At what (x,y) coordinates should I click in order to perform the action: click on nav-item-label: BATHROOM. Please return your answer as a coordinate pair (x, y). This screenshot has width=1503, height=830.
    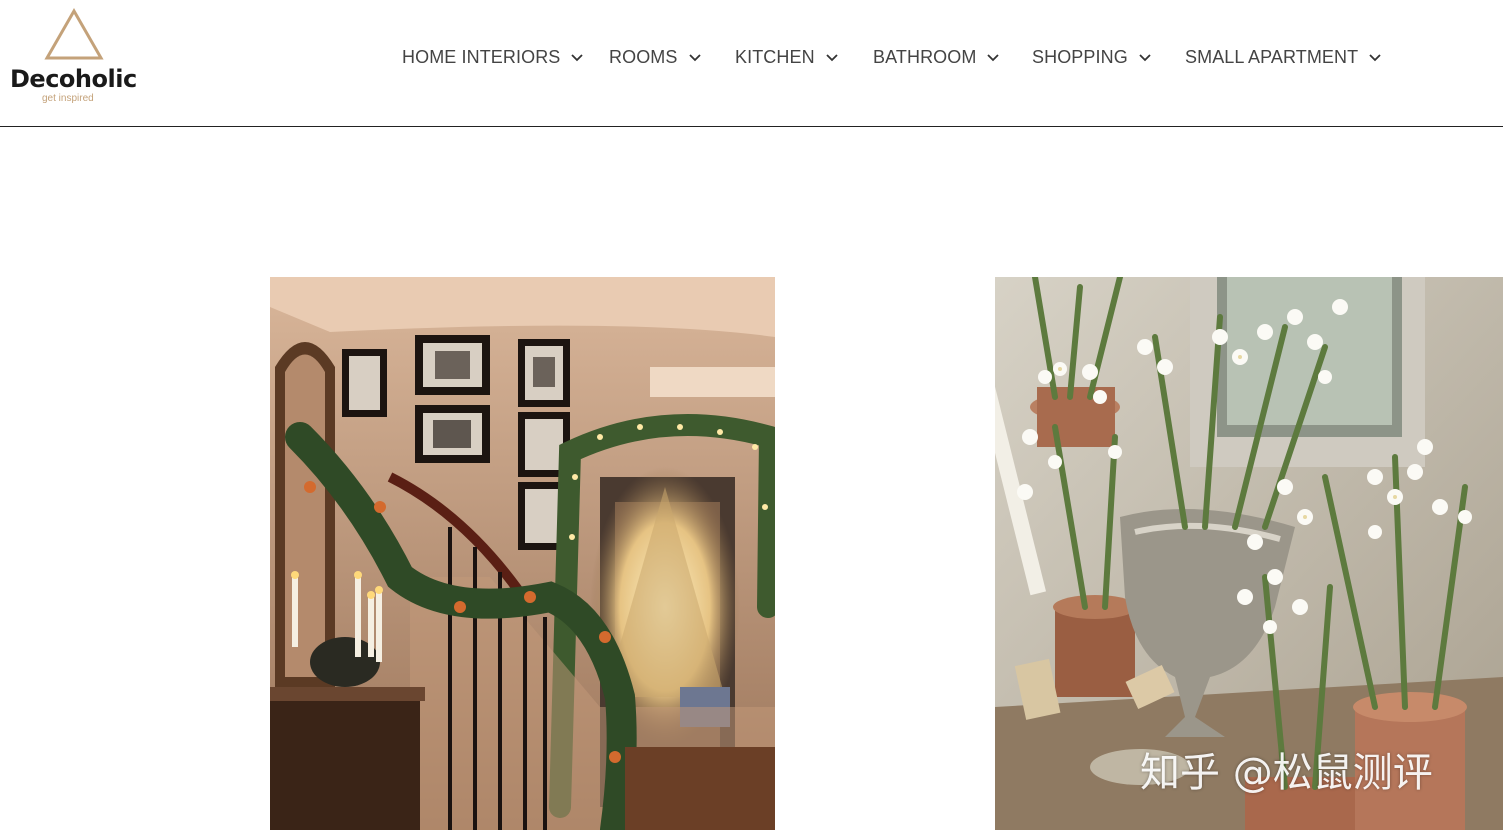
    Looking at the image, I should click on (925, 56).